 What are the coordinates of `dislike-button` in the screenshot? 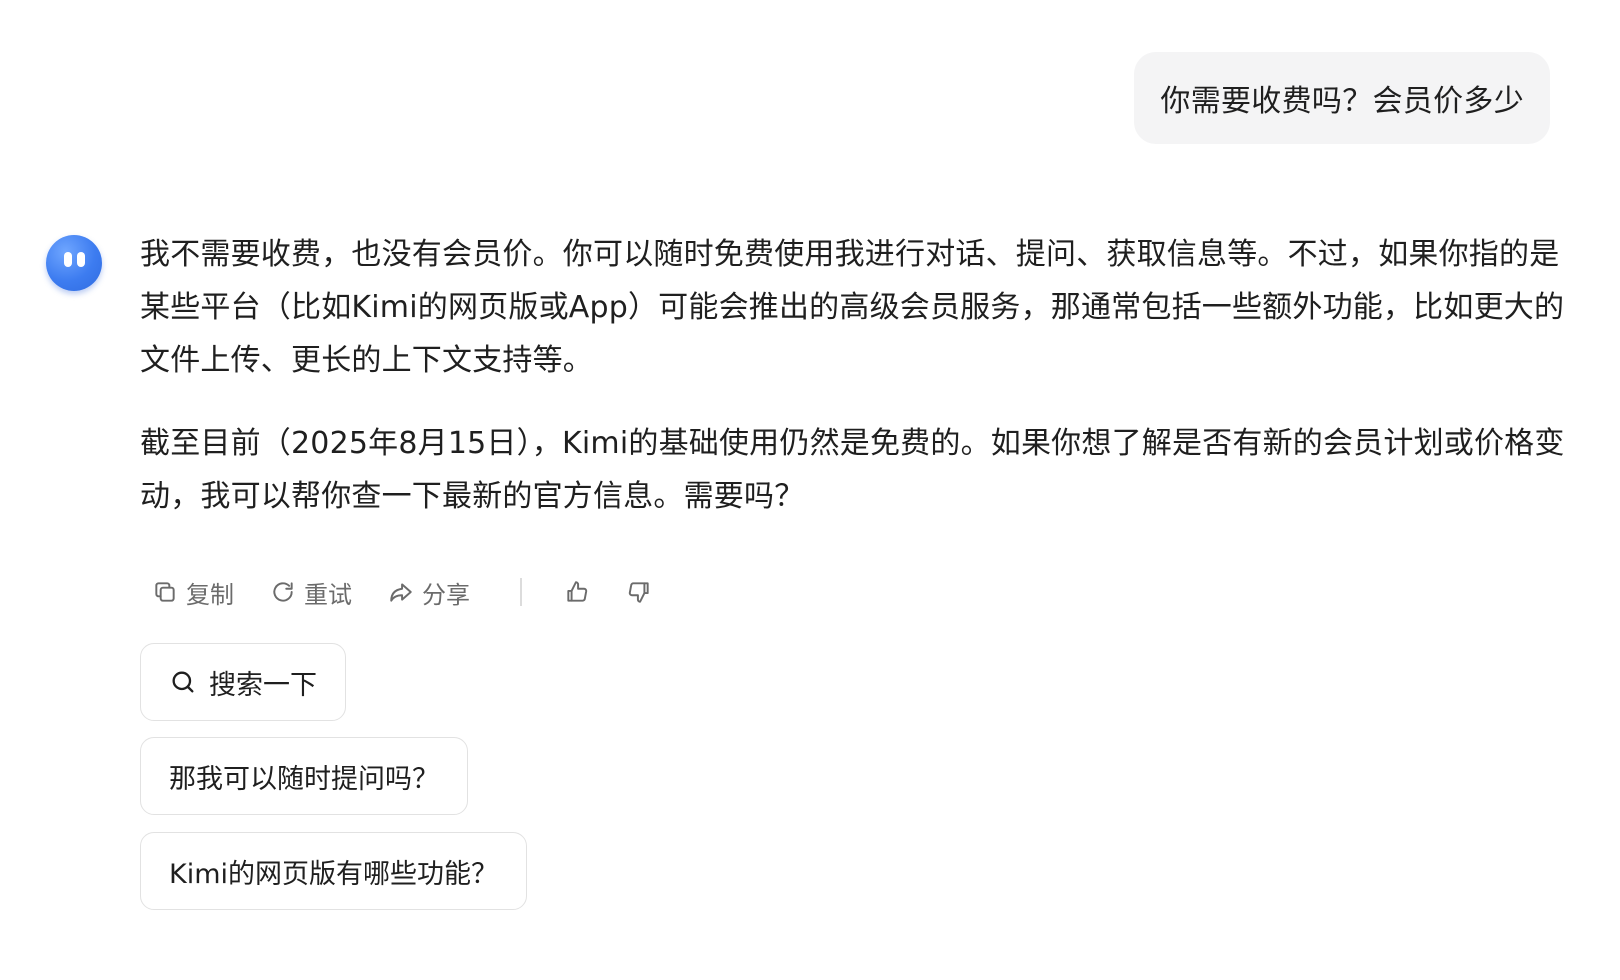 It's located at (639, 592).